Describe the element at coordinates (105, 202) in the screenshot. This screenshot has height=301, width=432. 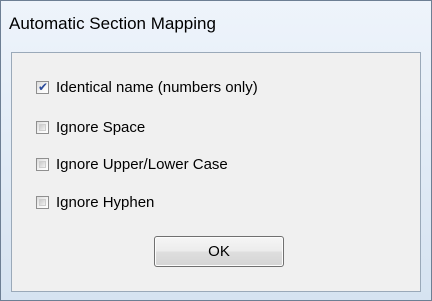
I see `option-label-ignore-hyphen: Ignore Hyphen` at that location.